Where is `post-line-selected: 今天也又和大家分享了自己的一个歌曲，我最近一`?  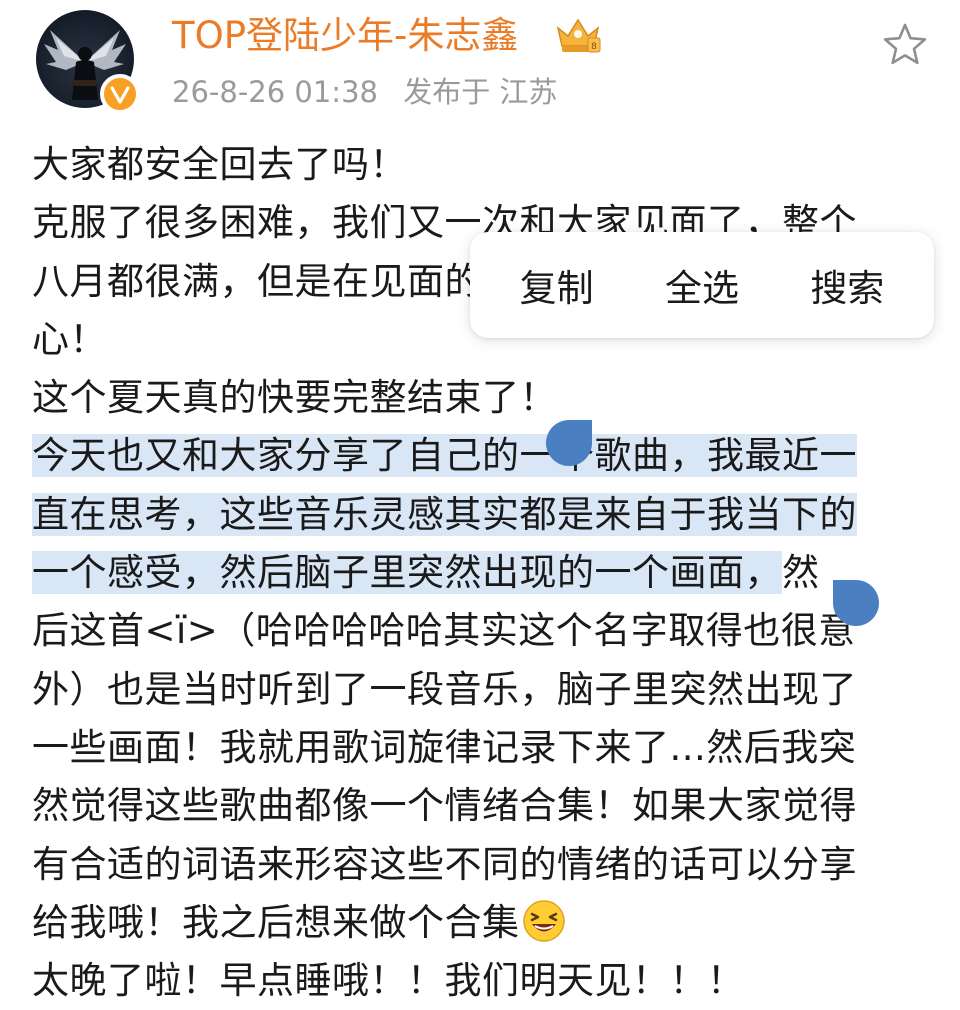
post-line-selected: 今天也又和大家分享了自己的一个歌曲，我最近一 is located at coordinates (477, 456).